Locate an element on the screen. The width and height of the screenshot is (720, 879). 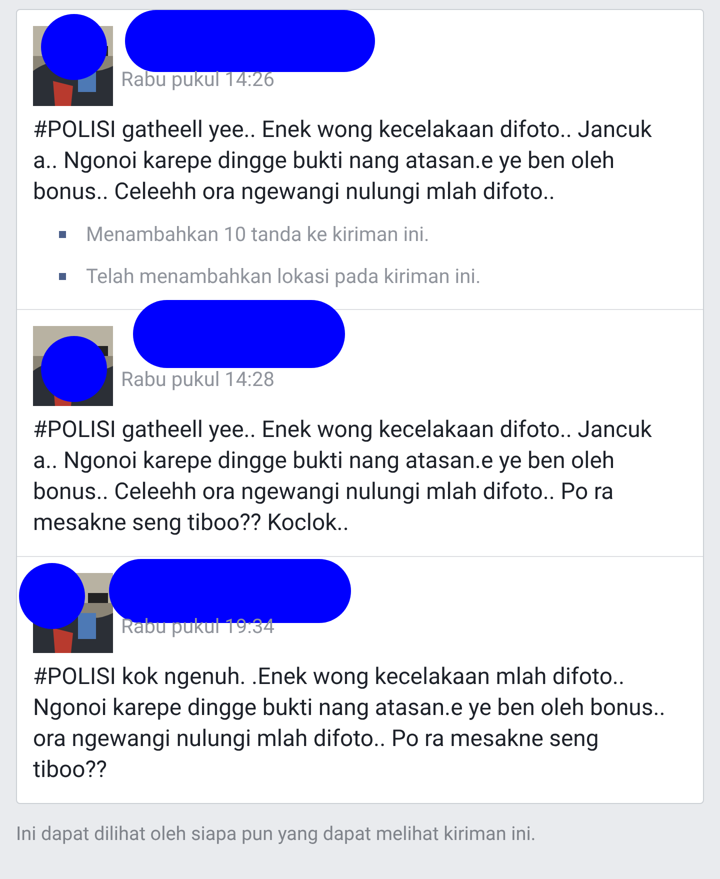
edit-note: Menambahkan 10 tanda ke kiriman ini. is located at coordinates (258, 234).